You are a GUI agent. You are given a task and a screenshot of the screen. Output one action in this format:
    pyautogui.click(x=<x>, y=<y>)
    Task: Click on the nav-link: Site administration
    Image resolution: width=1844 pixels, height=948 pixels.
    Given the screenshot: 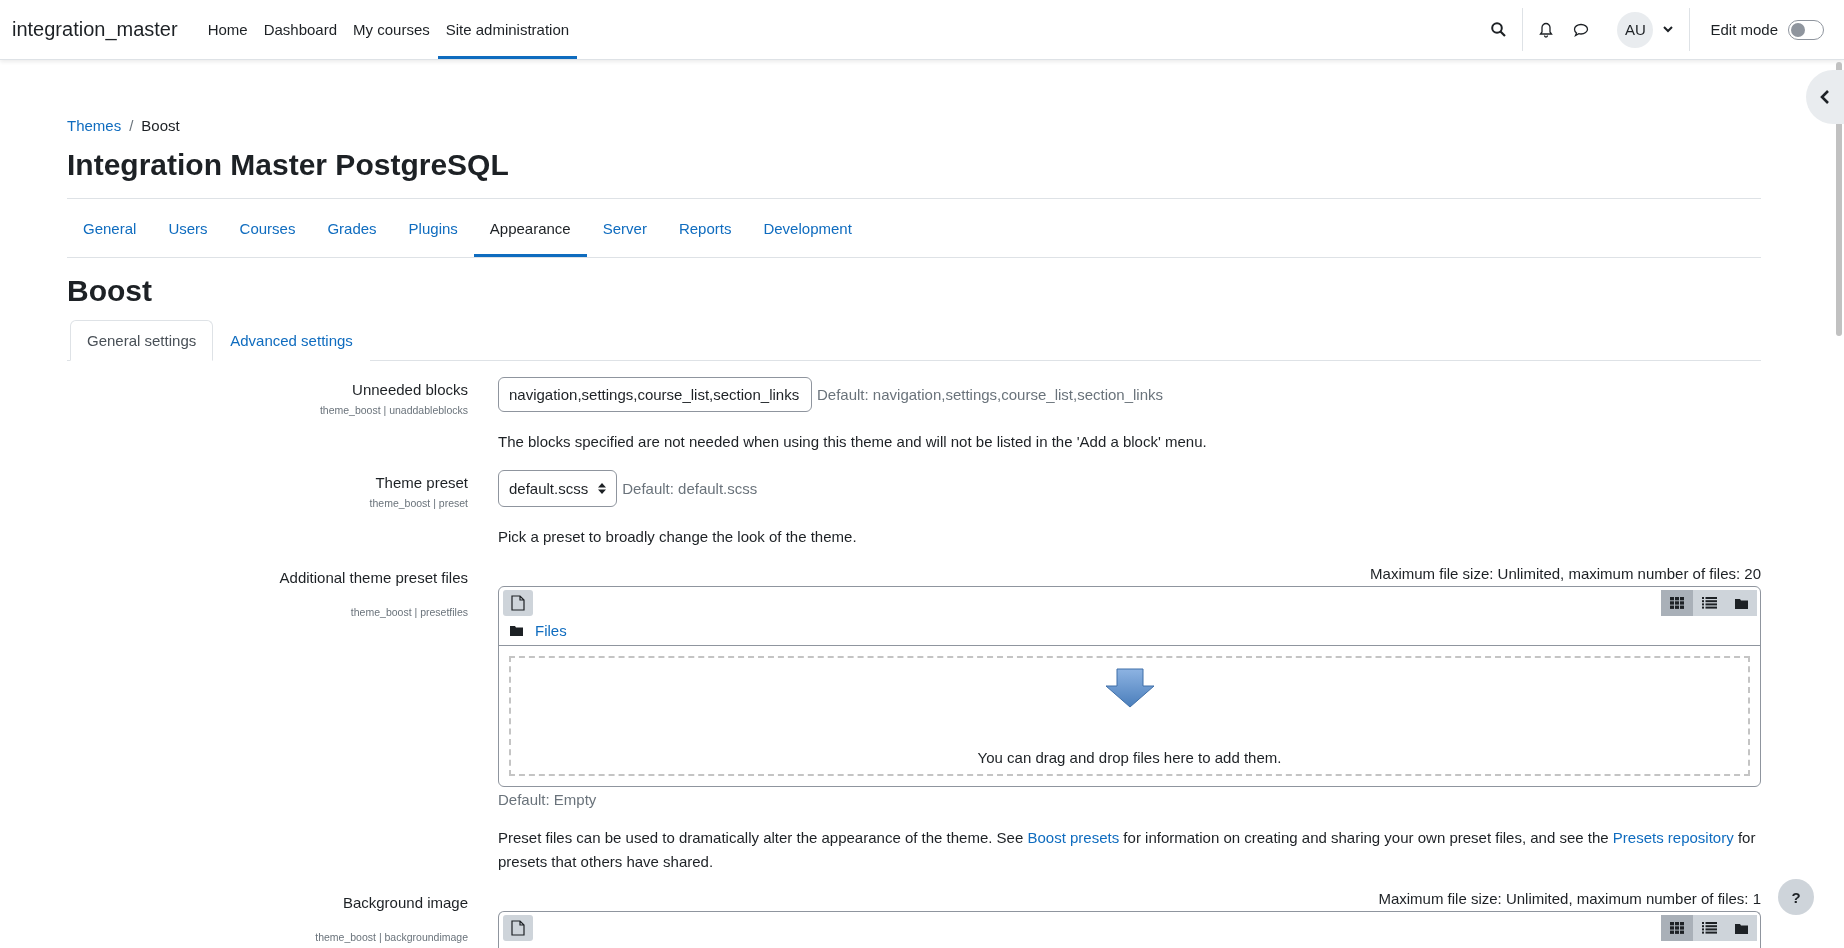 What is the action you would take?
    pyautogui.click(x=507, y=29)
    